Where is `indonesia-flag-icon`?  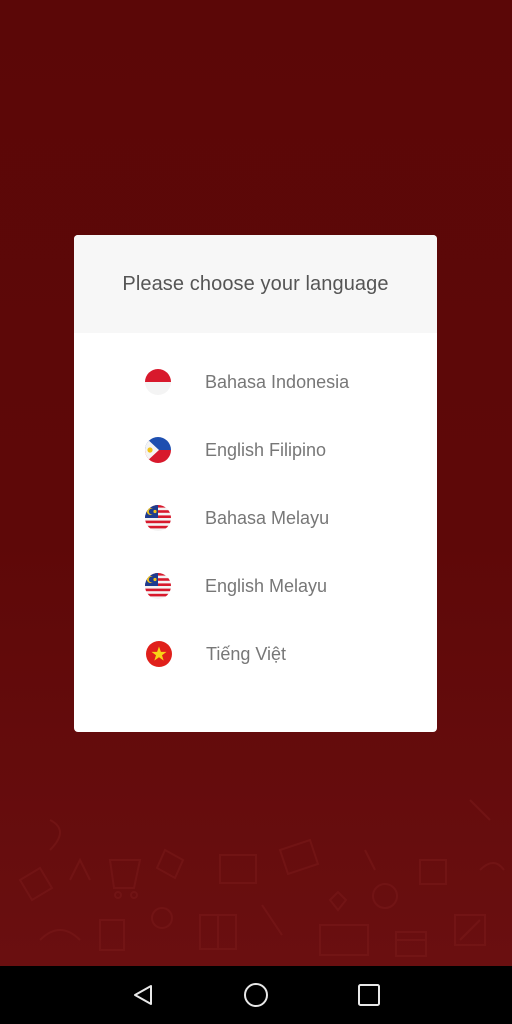 indonesia-flag-icon is located at coordinates (158, 382).